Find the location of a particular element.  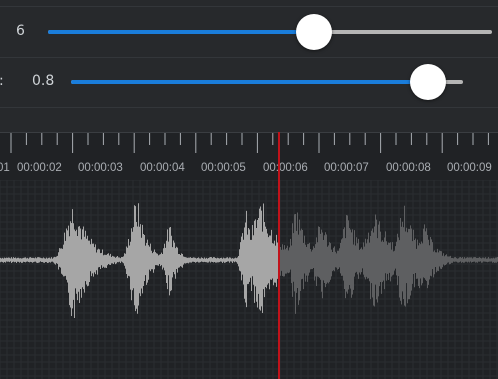

slider-1-thumb is located at coordinates (314, 32).